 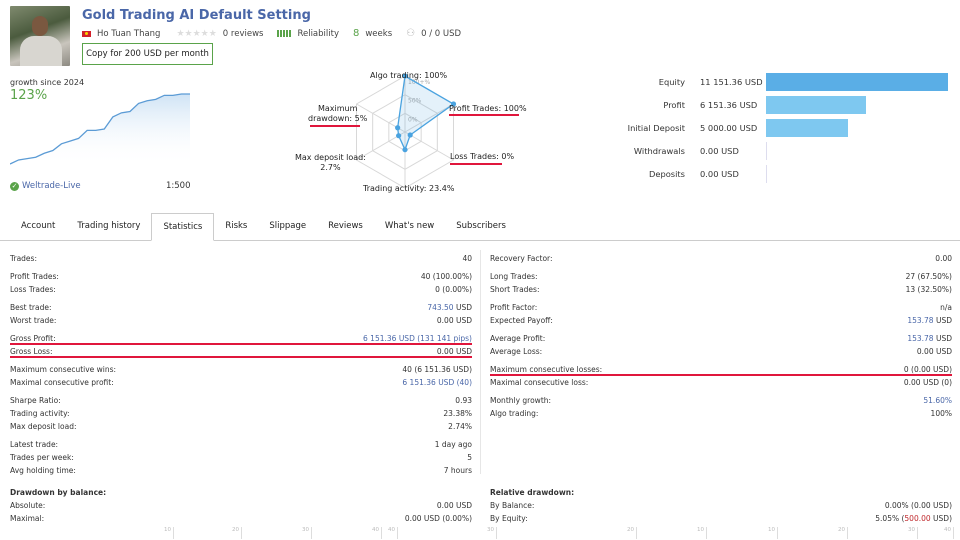 What do you see at coordinates (241, 400) in the screenshot?
I see `stat-row: Sharpe Ratio: 0.93` at bounding box center [241, 400].